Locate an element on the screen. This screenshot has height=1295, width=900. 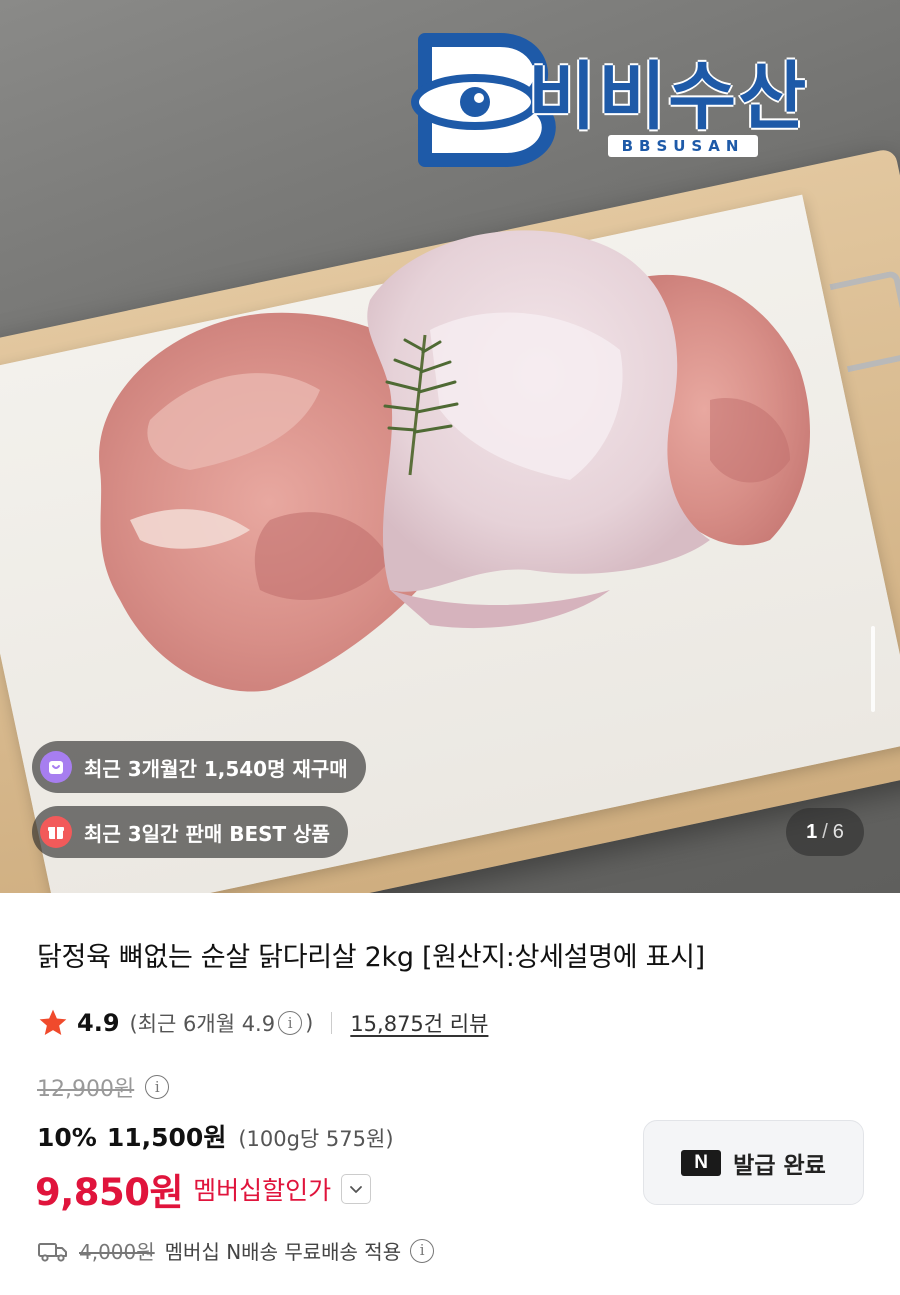
original-shipping-fee: 4,000원 is located at coordinates (117, 1252).